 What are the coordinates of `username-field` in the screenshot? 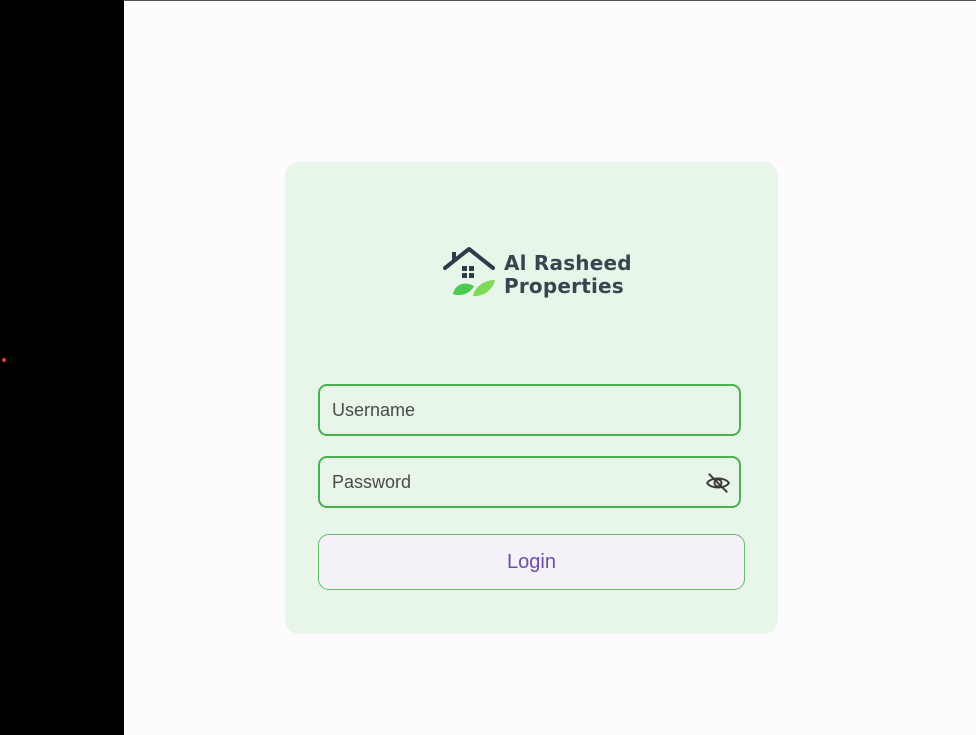 It's located at (529, 410).